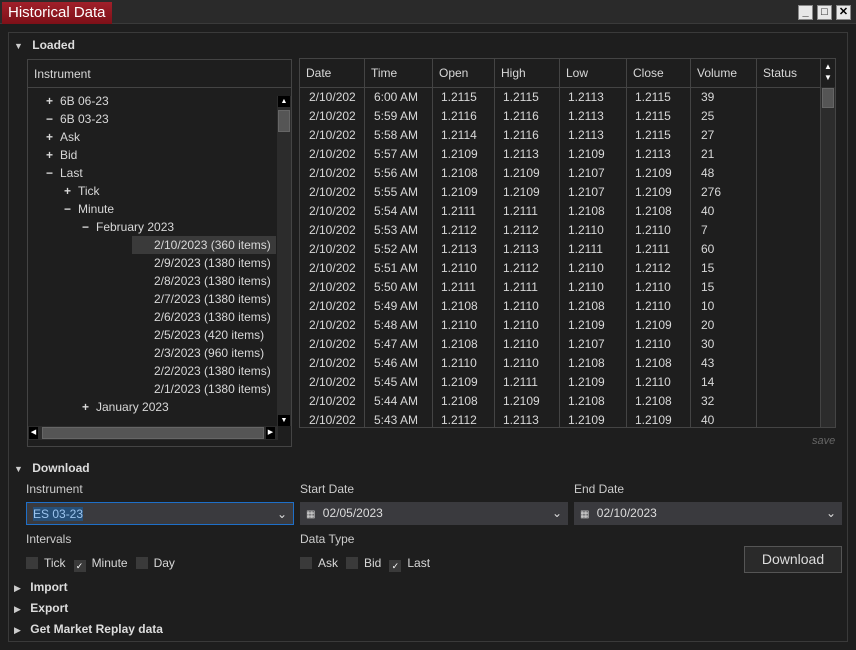 The height and width of the screenshot is (650, 856). I want to click on tree-node: 2/9/2023 (1380 items), so click(201, 263).